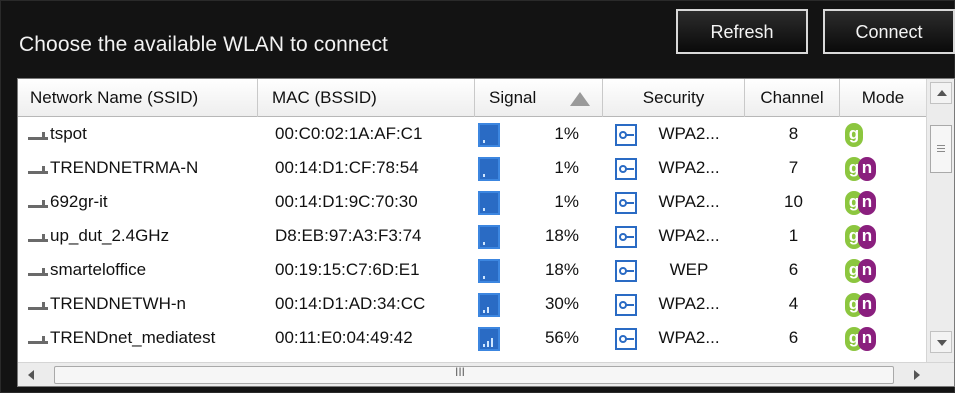 This screenshot has width=955, height=393. What do you see at coordinates (793, 201) in the screenshot?
I see `network-channel: 10` at bounding box center [793, 201].